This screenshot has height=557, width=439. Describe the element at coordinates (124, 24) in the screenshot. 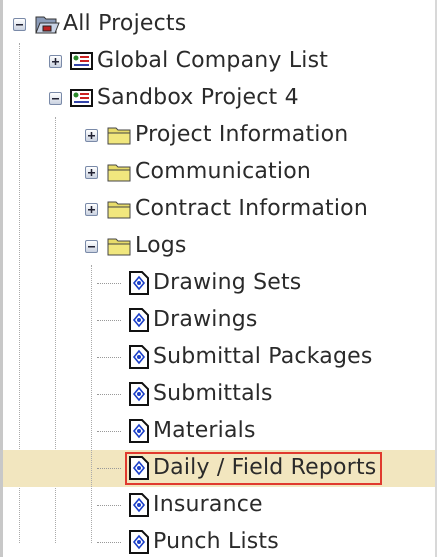

I see `tree-item: All Projects` at that location.